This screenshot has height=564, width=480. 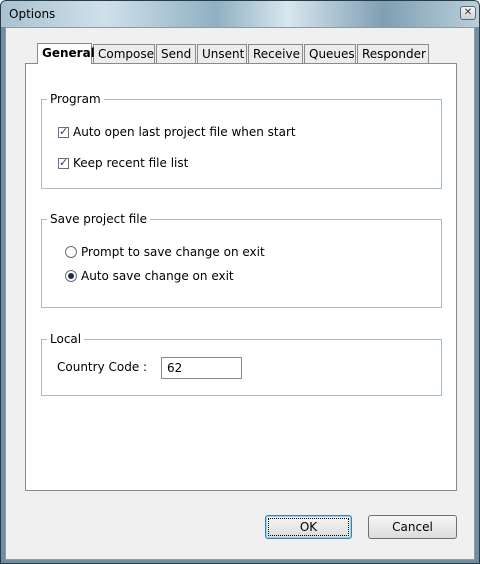 I want to click on ok-button: OK, so click(x=308, y=527).